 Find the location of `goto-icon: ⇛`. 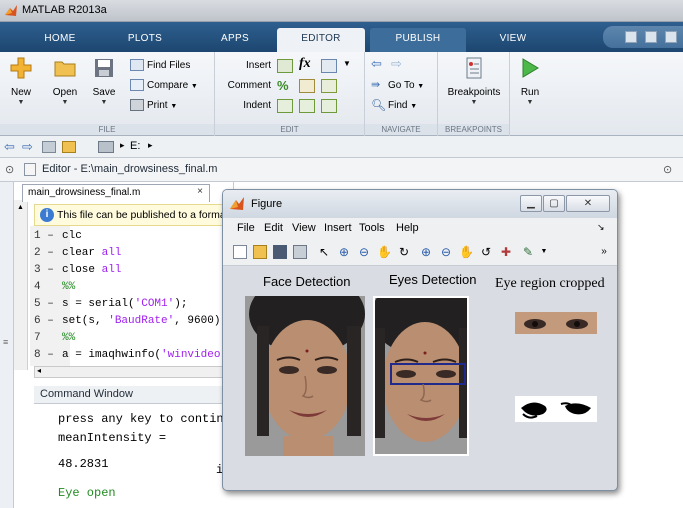

goto-icon: ⇛ is located at coordinates (376, 85).